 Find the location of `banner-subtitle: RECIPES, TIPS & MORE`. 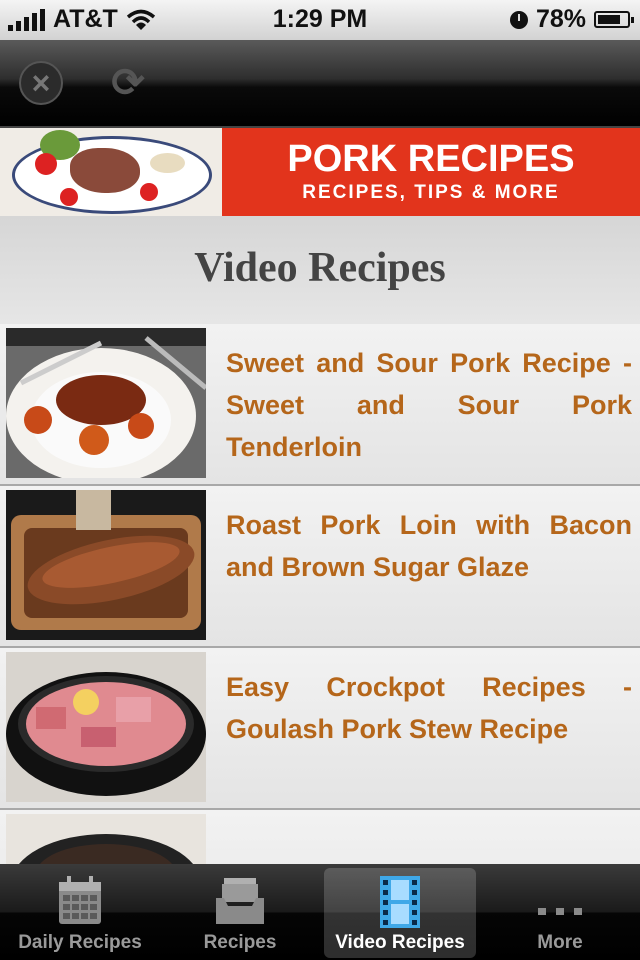

banner-subtitle: RECIPES, TIPS & MORE is located at coordinates (431, 192).